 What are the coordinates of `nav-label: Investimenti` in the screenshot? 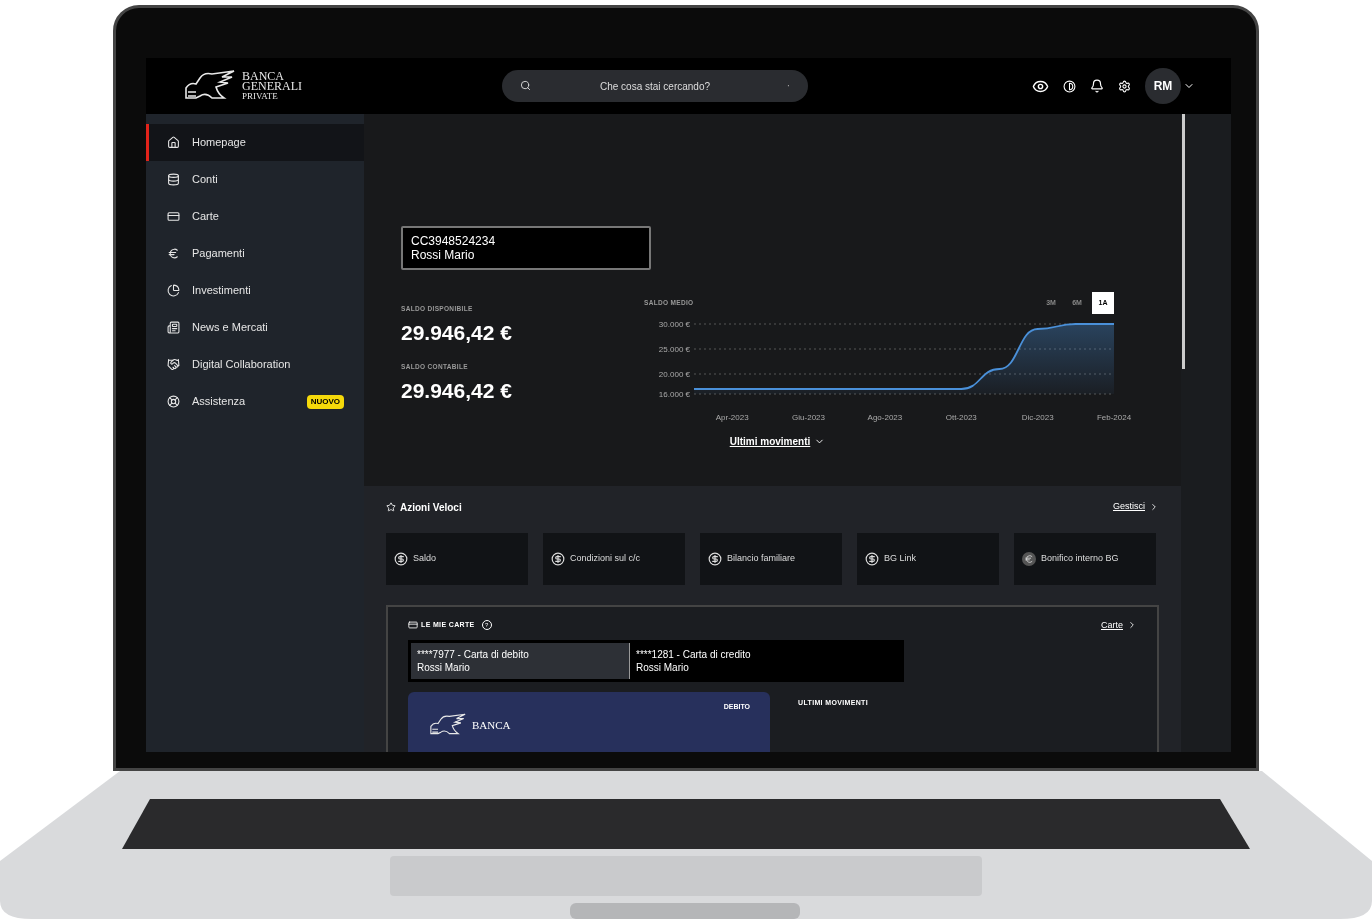 It's located at (221, 291).